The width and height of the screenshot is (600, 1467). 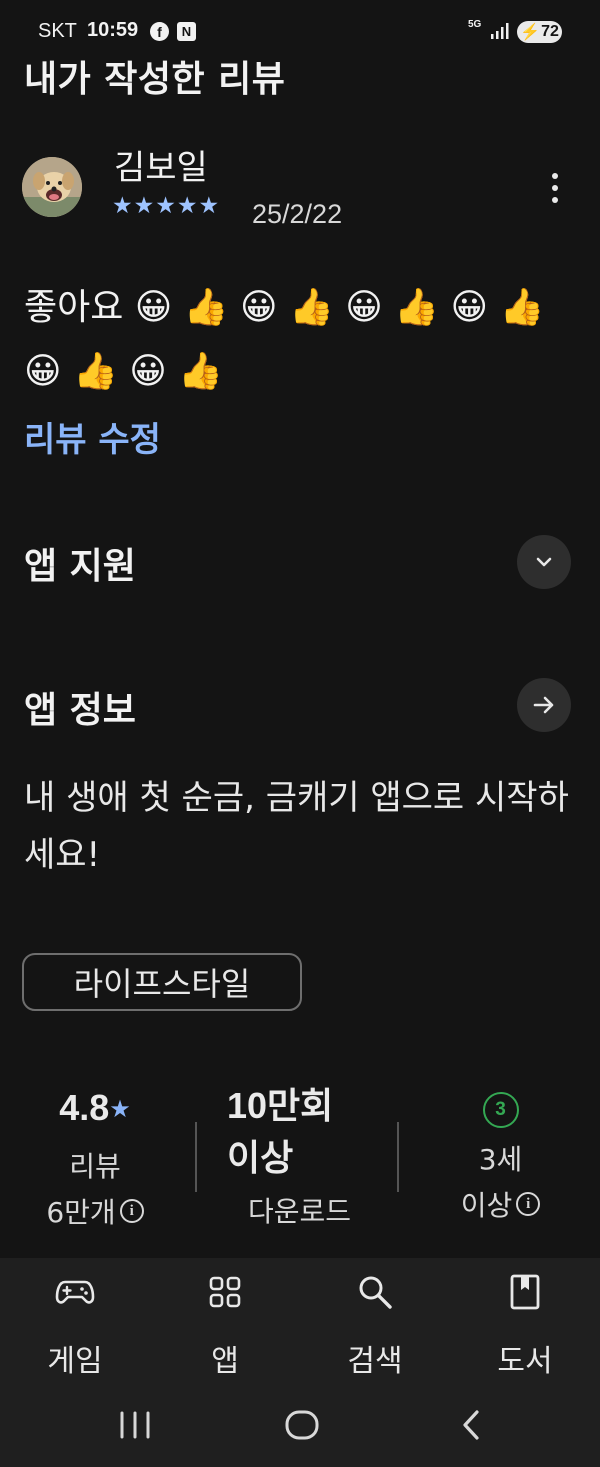 What do you see at coordinates (500, 1110) in the screenshot?
I see `age-rating-badge: 3` at bounding box center [500, 1110].